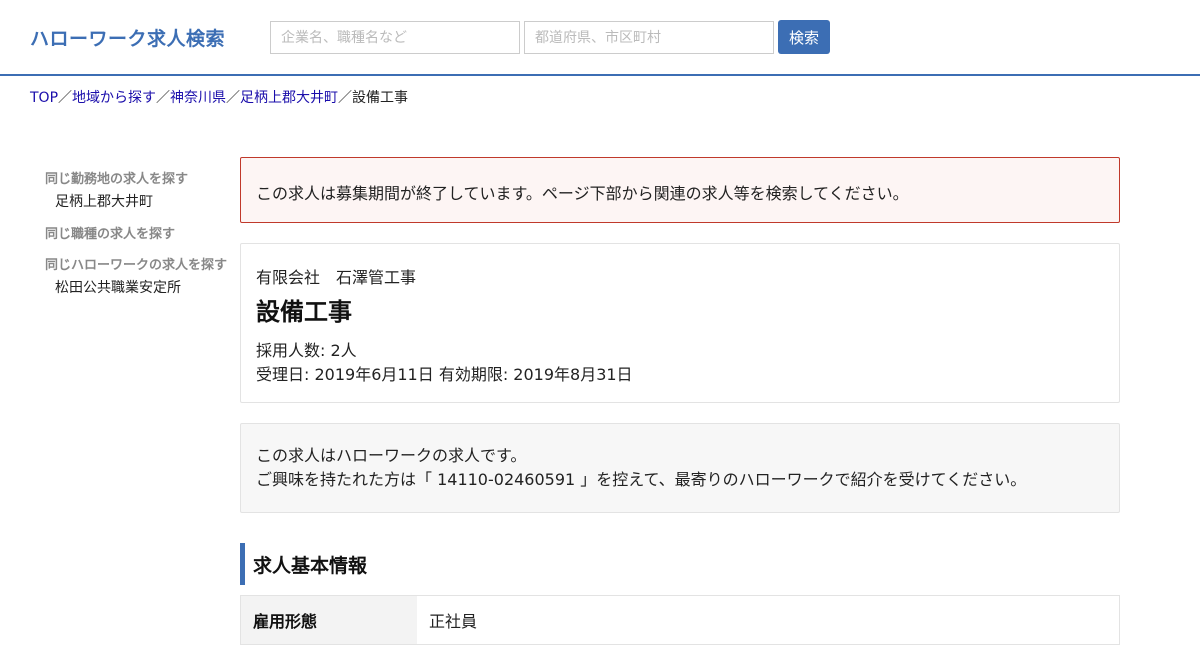 The height and width of the screenshot is (645, 1200). What do you see at coordinates (304, 312) in the screenshot?
I see `job-title: 設備工事` at bounding box center [304, 312].